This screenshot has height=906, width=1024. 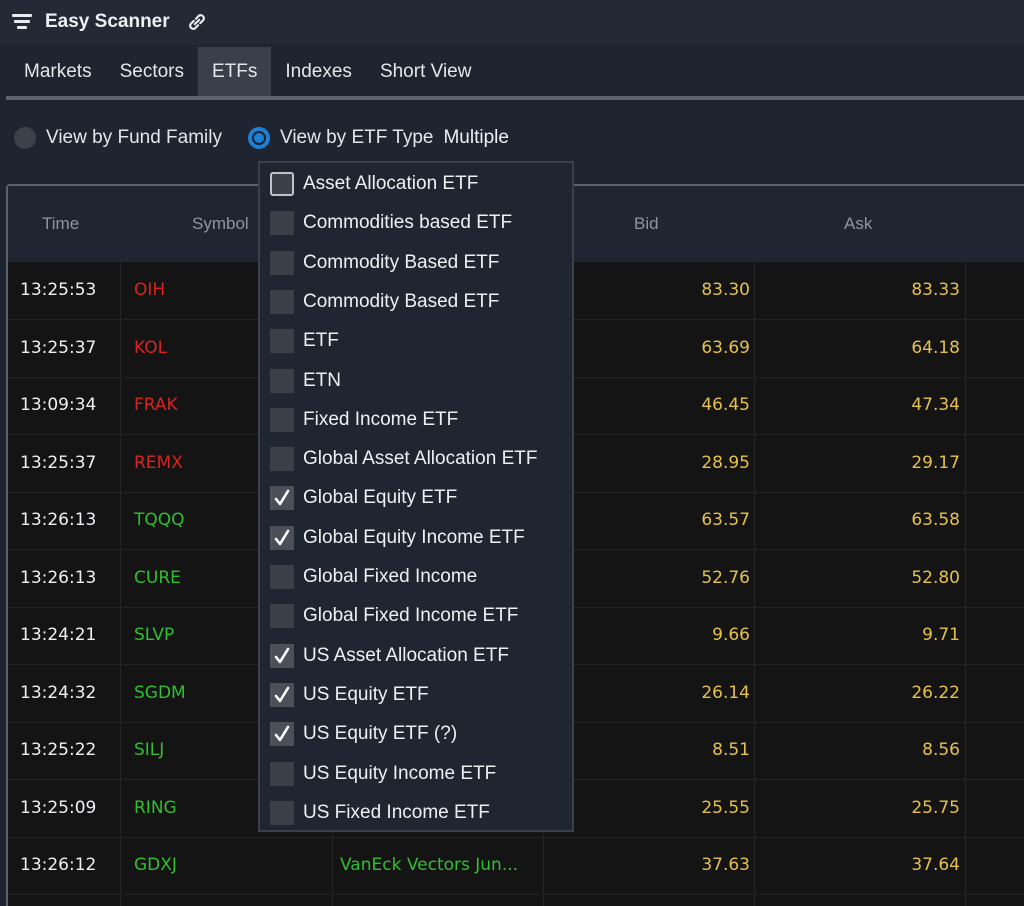 I want to click on option-label: Fixed Income ETF, so click(x=381, y=419).